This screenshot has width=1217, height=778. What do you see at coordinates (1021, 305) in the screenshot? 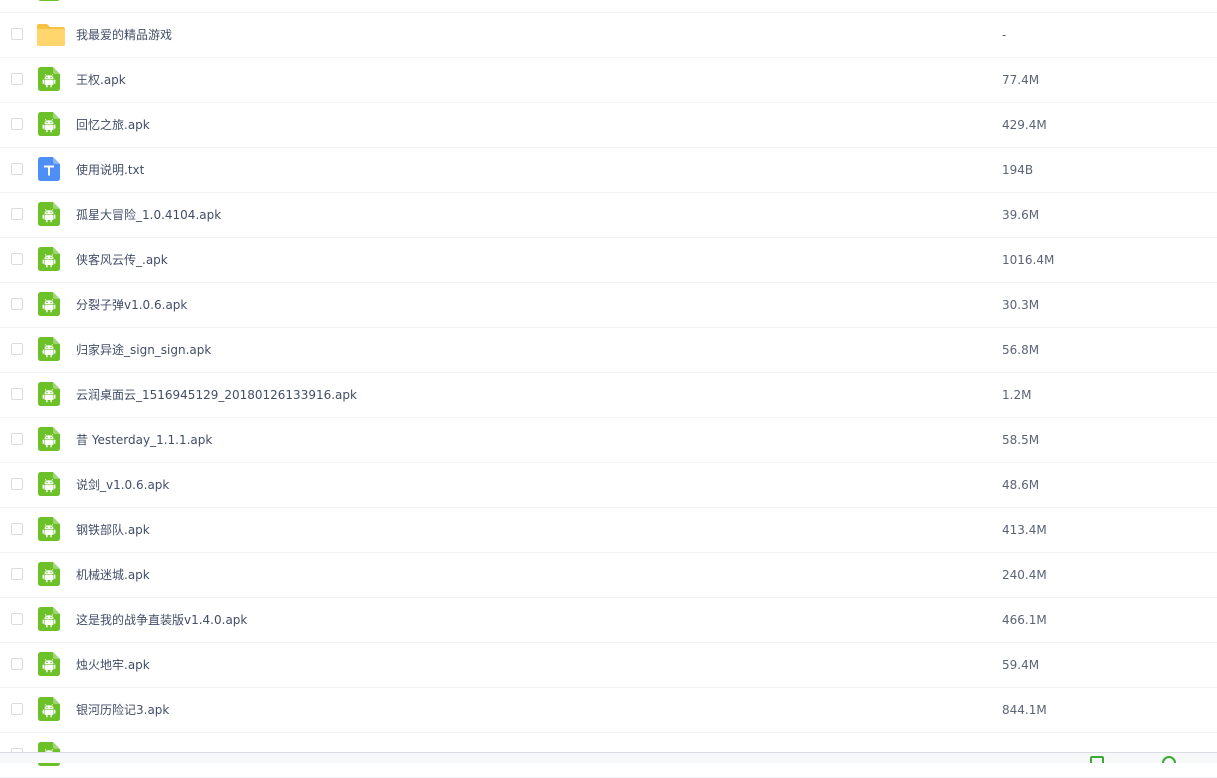
I see `file-size: 30.3M` at bounding box center [1021, 305].